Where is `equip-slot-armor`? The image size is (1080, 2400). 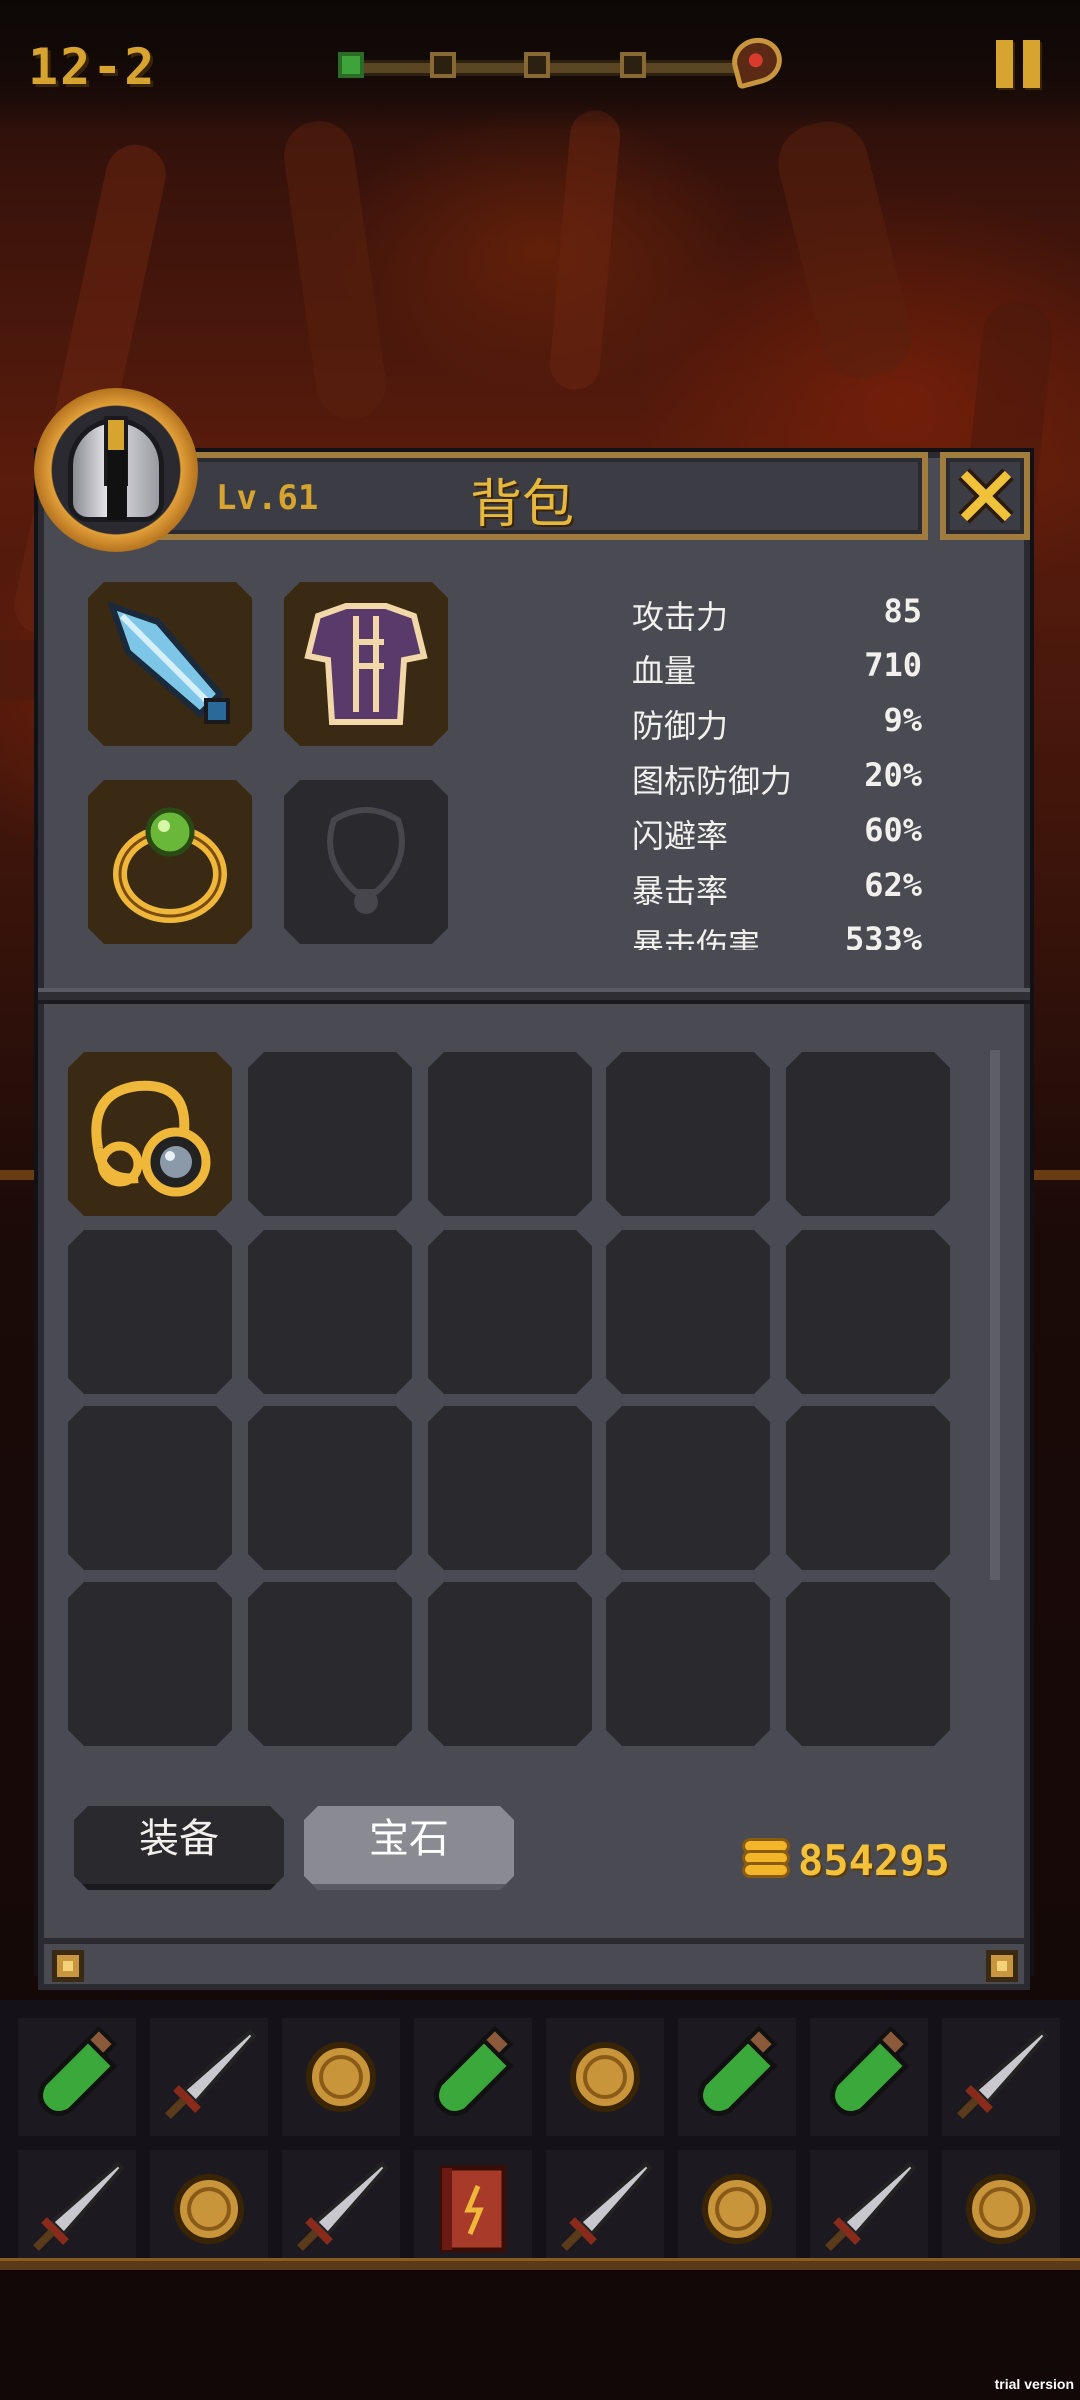
equip-slot-armor is located at coordinates (366, 664).